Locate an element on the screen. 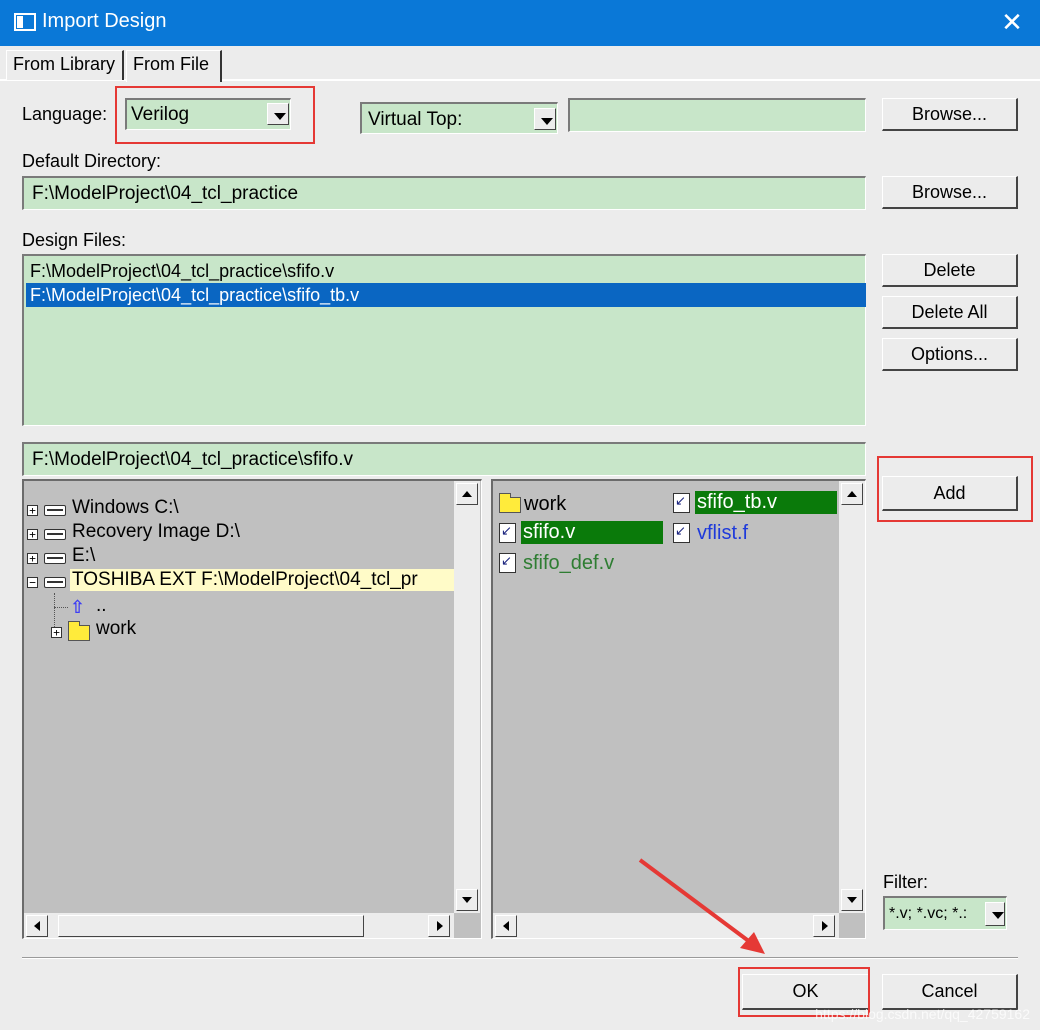 The width and height of the screenshot is (1040, 1030). file-item-sfifo-def: sfifo_def.v is located at coordinates (568, 563).